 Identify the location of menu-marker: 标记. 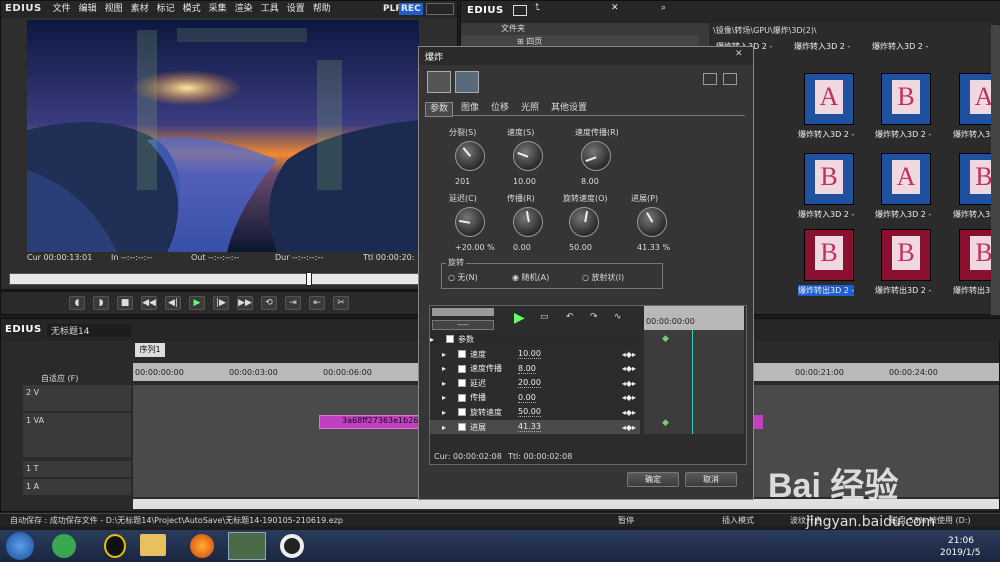
(166, 9).